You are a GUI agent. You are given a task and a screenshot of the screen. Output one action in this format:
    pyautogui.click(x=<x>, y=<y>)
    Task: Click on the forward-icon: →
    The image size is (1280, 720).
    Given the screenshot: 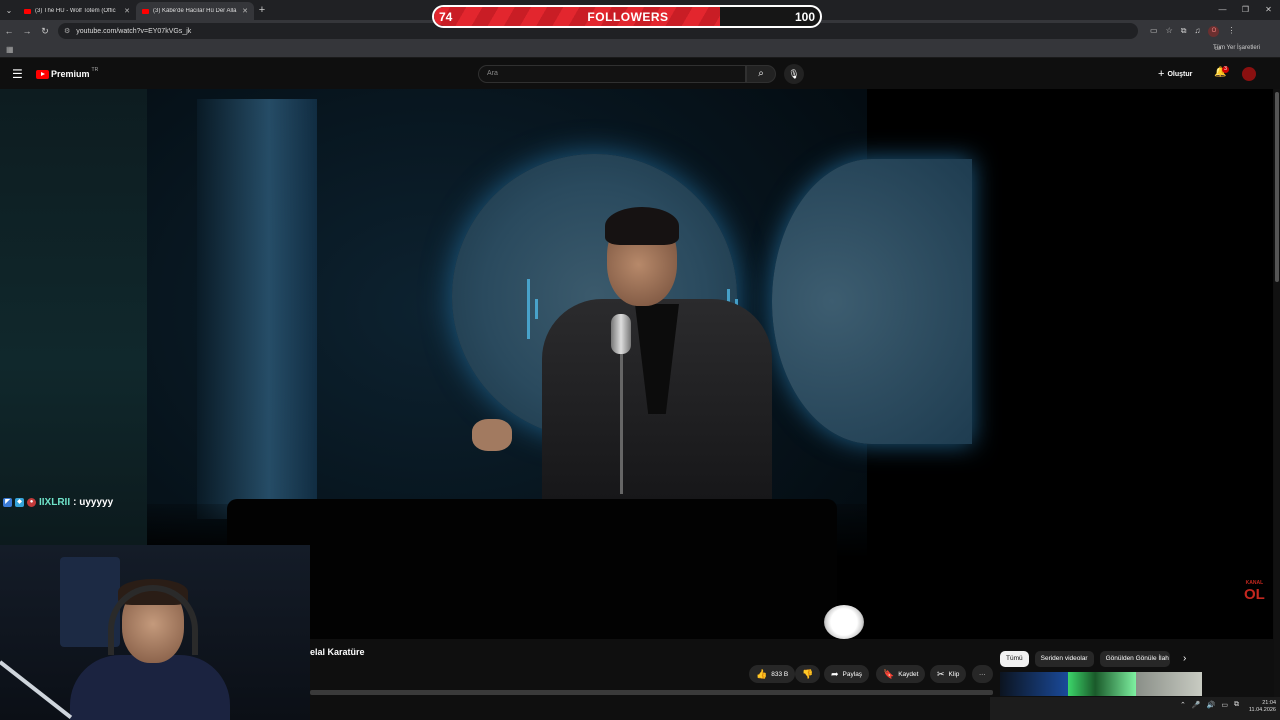 What is the action you would take?
    pyautogui.click(x=27, y=31)
    